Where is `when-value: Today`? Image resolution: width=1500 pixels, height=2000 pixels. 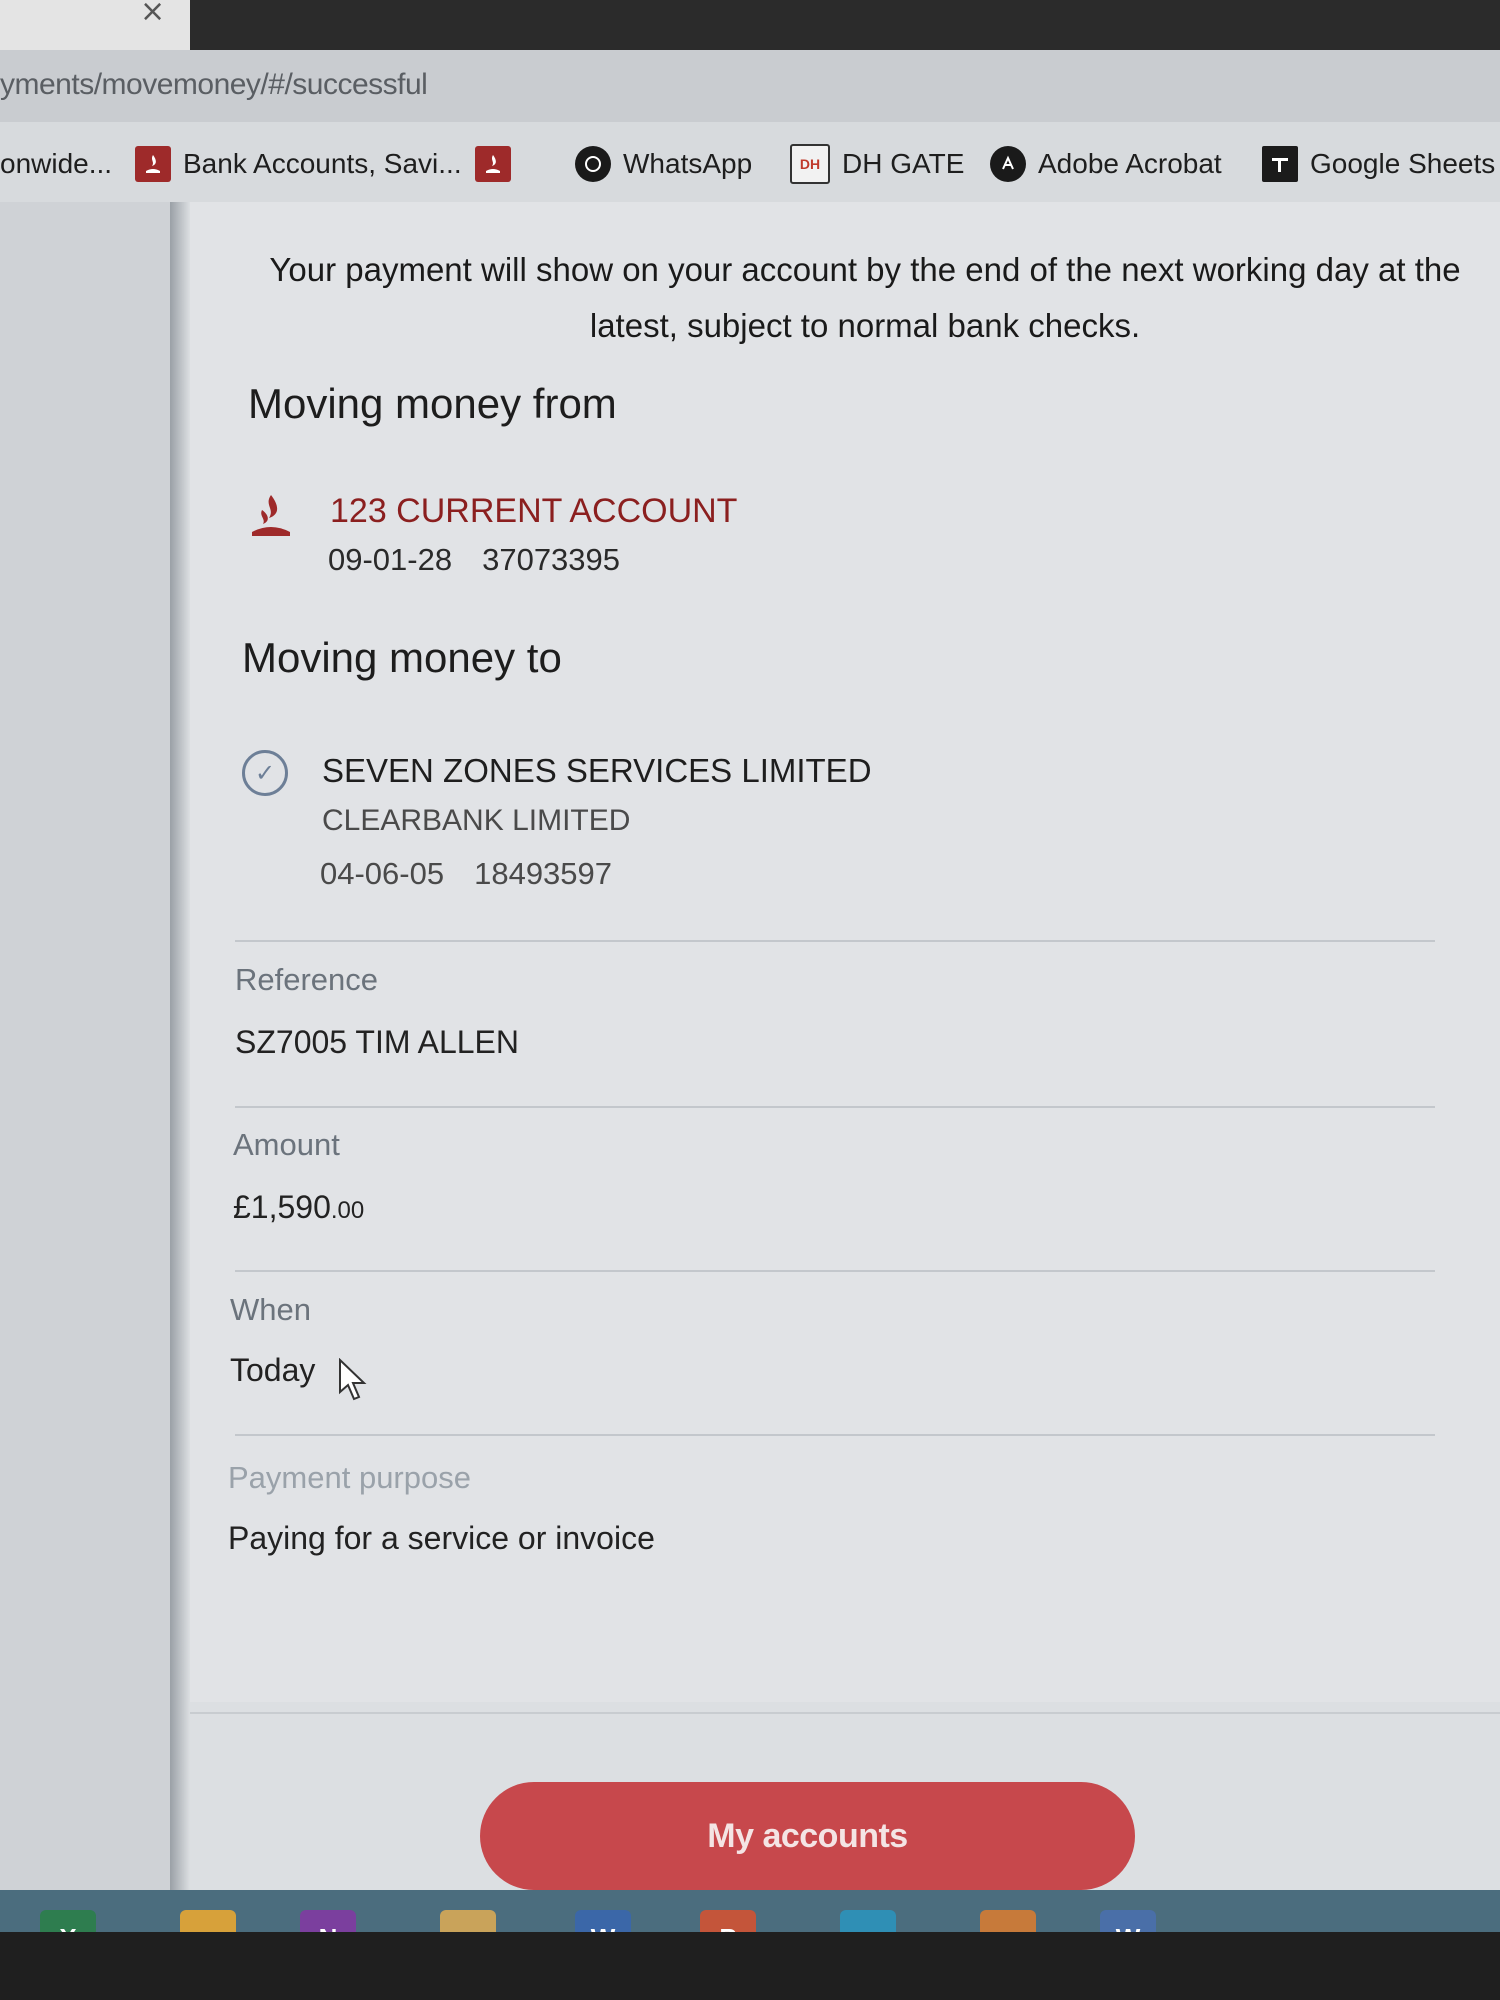 when-value: Today is located at coordinates (273, 1370).